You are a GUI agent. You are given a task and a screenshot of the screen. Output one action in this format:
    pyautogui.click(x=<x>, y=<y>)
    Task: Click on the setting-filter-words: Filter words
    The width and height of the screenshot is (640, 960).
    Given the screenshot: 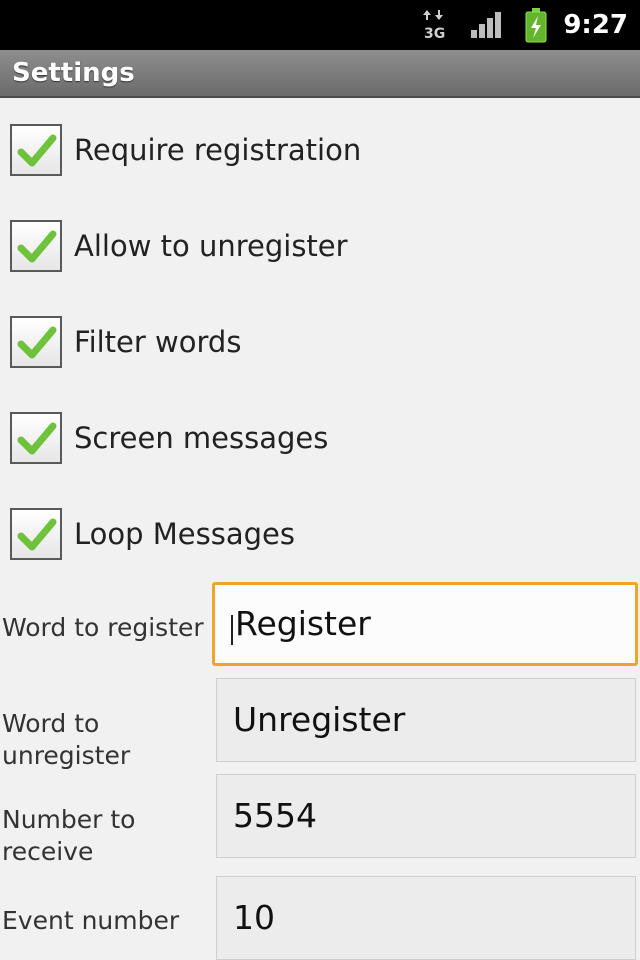 What is the action you would take?
    pyautogui.click(x=320, y=340)
    